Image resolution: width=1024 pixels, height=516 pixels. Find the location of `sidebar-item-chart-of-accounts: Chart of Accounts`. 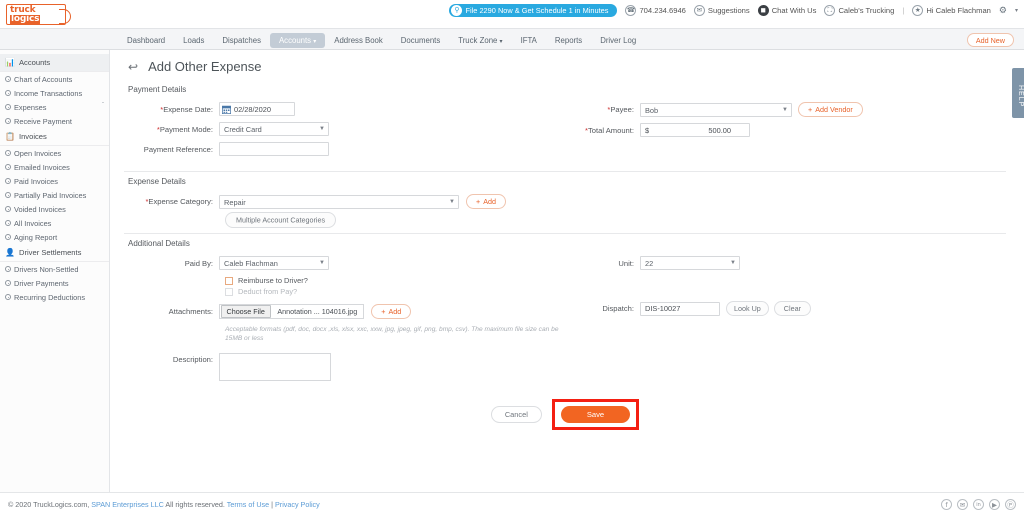

sidebar-item-chart-of-accounts: Chart of Accounts is located at coordinates (54, 79).